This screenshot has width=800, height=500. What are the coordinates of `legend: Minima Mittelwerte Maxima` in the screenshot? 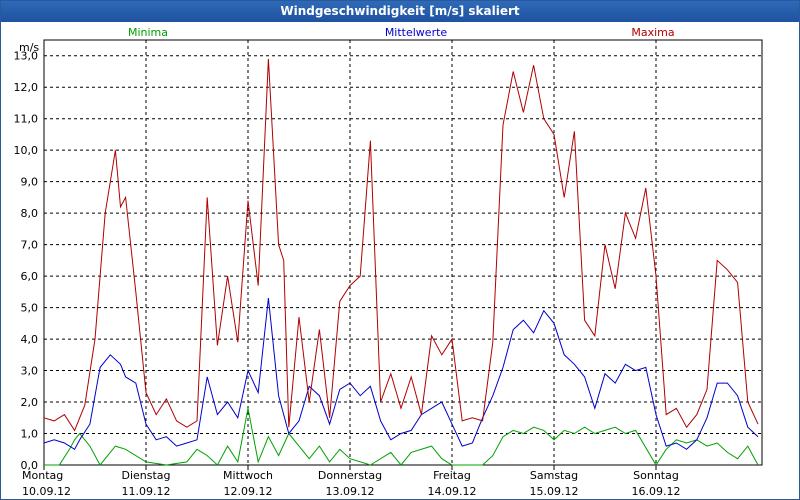 It's located at (401, 32).